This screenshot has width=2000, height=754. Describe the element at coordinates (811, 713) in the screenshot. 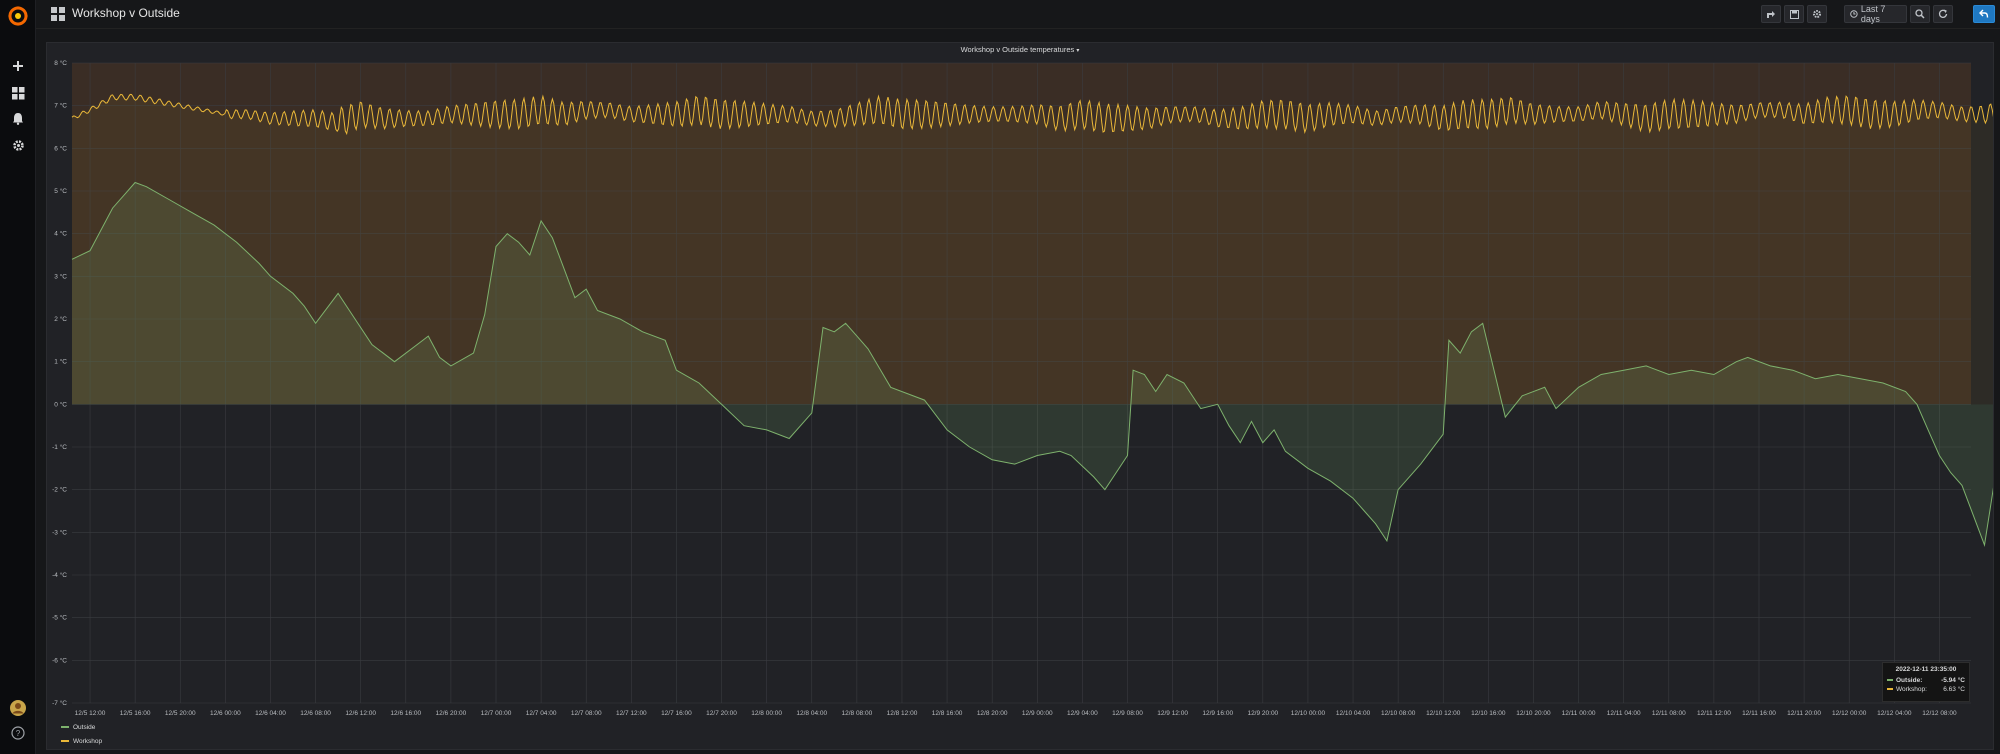

I see `x-tick-label: 12/8 04:00` at that location.